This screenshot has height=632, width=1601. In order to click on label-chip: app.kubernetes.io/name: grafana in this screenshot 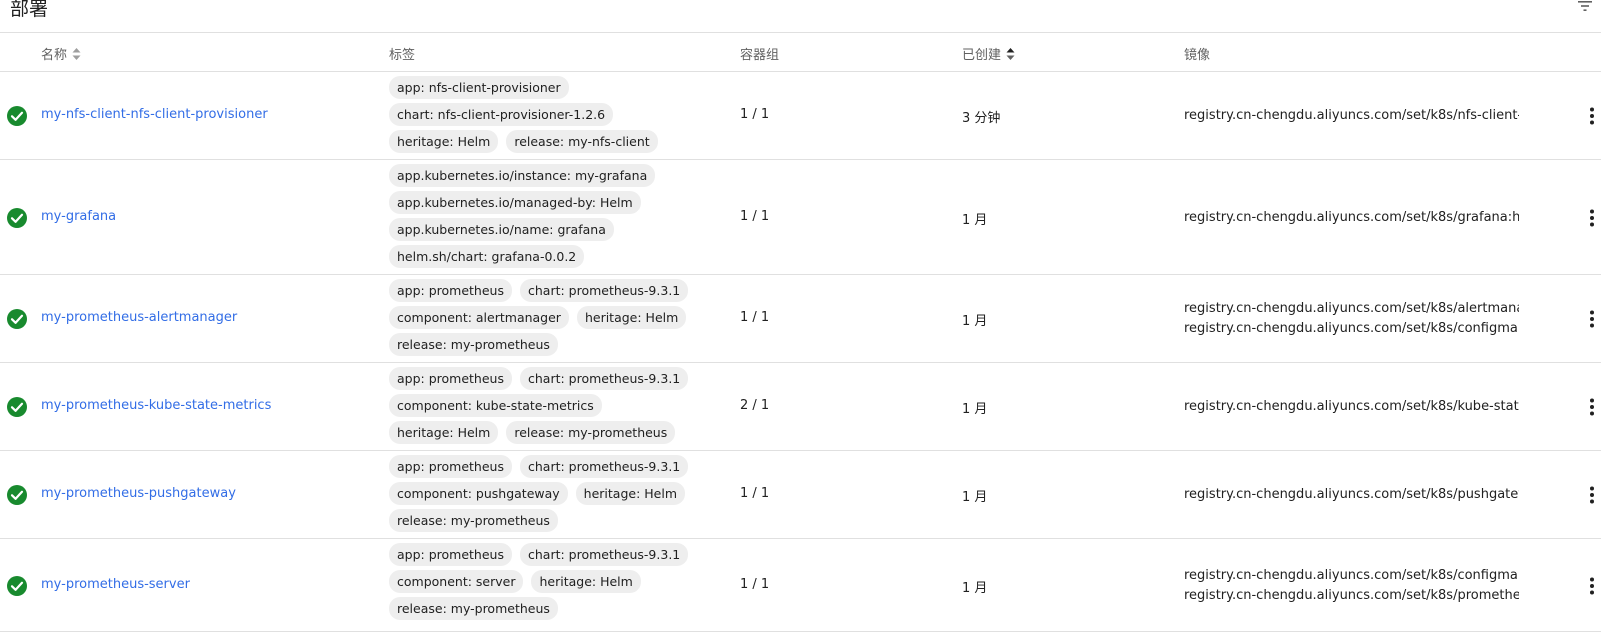, I will do `click(501, 229)`.